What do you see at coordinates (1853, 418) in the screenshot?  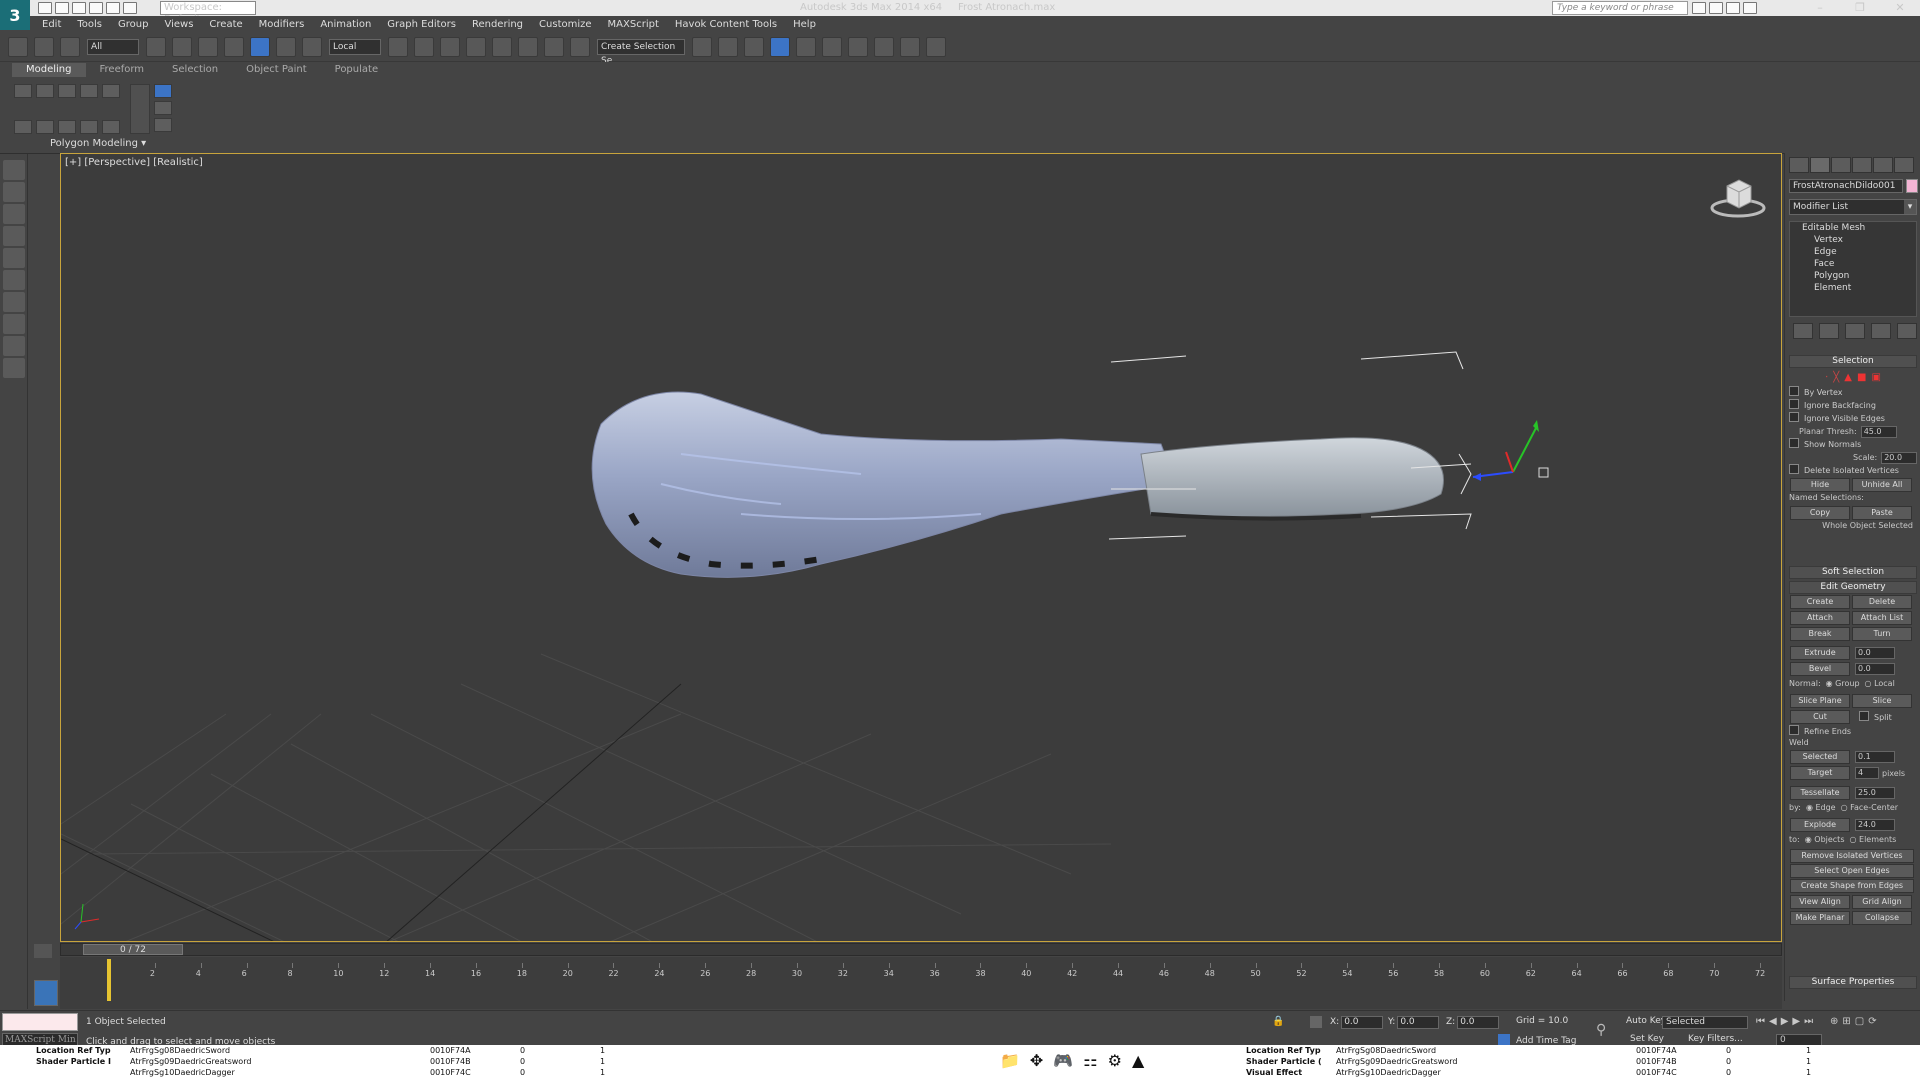 I see `ignore-visible-edges-checkbox: Ignore Visible Edges` at bounding box center [1853, 418].